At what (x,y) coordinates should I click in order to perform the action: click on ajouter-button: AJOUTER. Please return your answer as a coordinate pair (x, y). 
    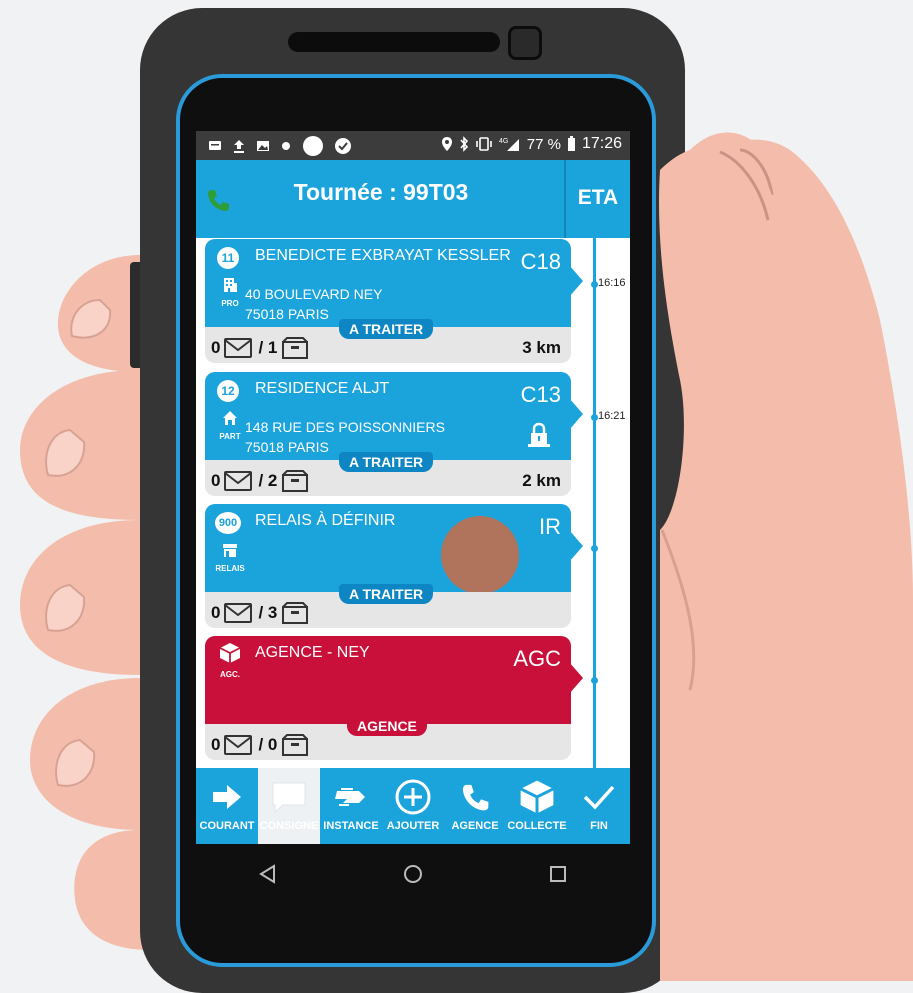
    Looking at the image, I should click on (413, 806).